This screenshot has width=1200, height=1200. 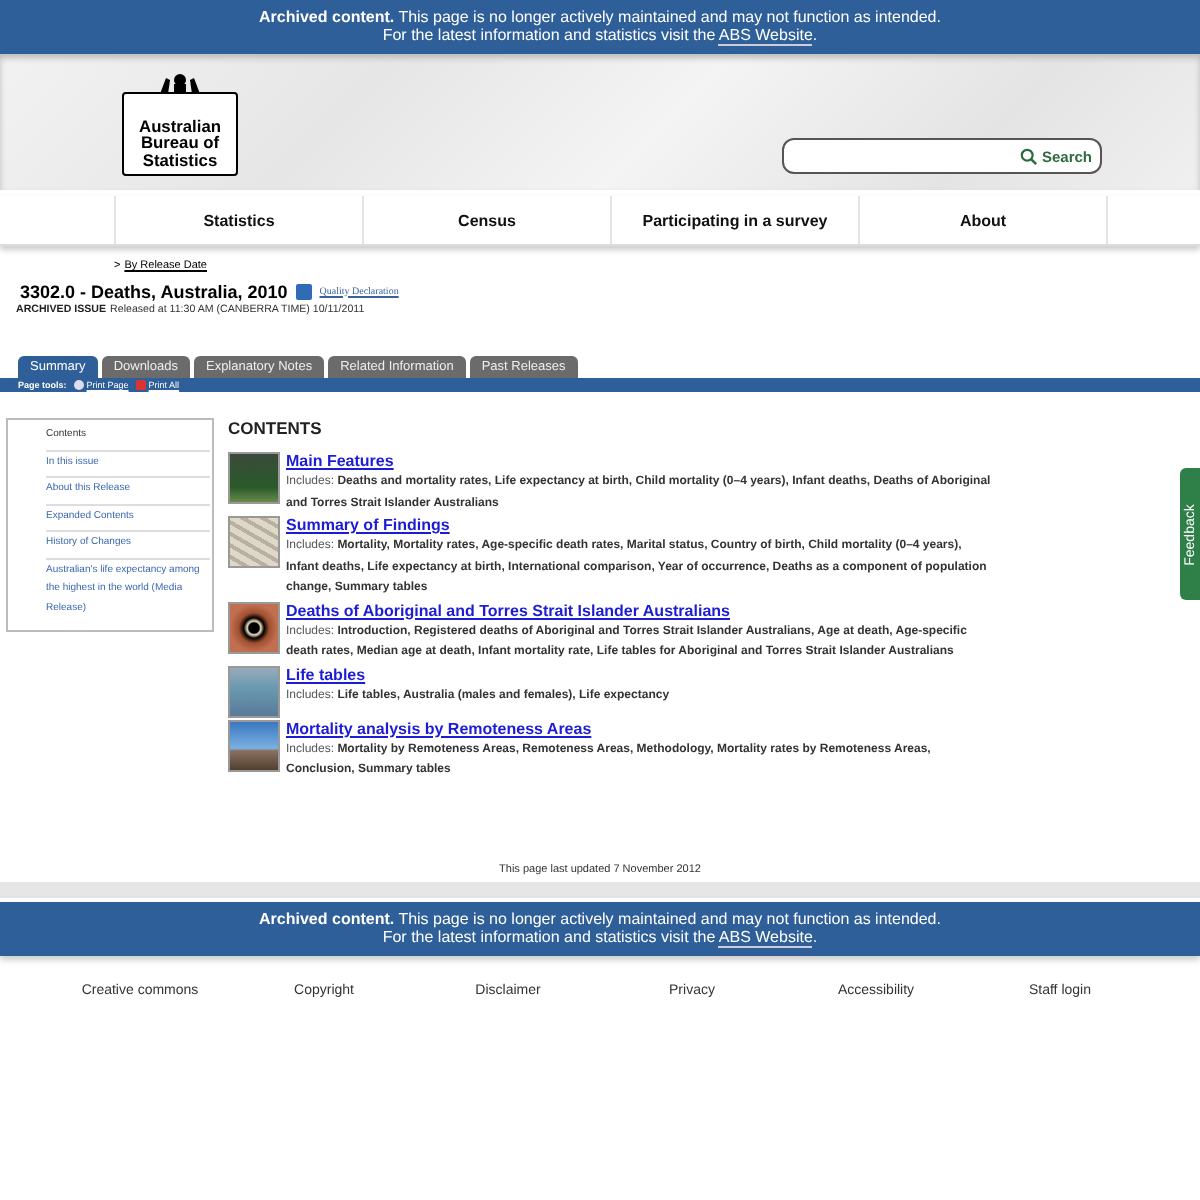 What do you see at coordinates (486, 220) in the screenshot?
I see `nav-item: Census` at bounding box center [486, 220].